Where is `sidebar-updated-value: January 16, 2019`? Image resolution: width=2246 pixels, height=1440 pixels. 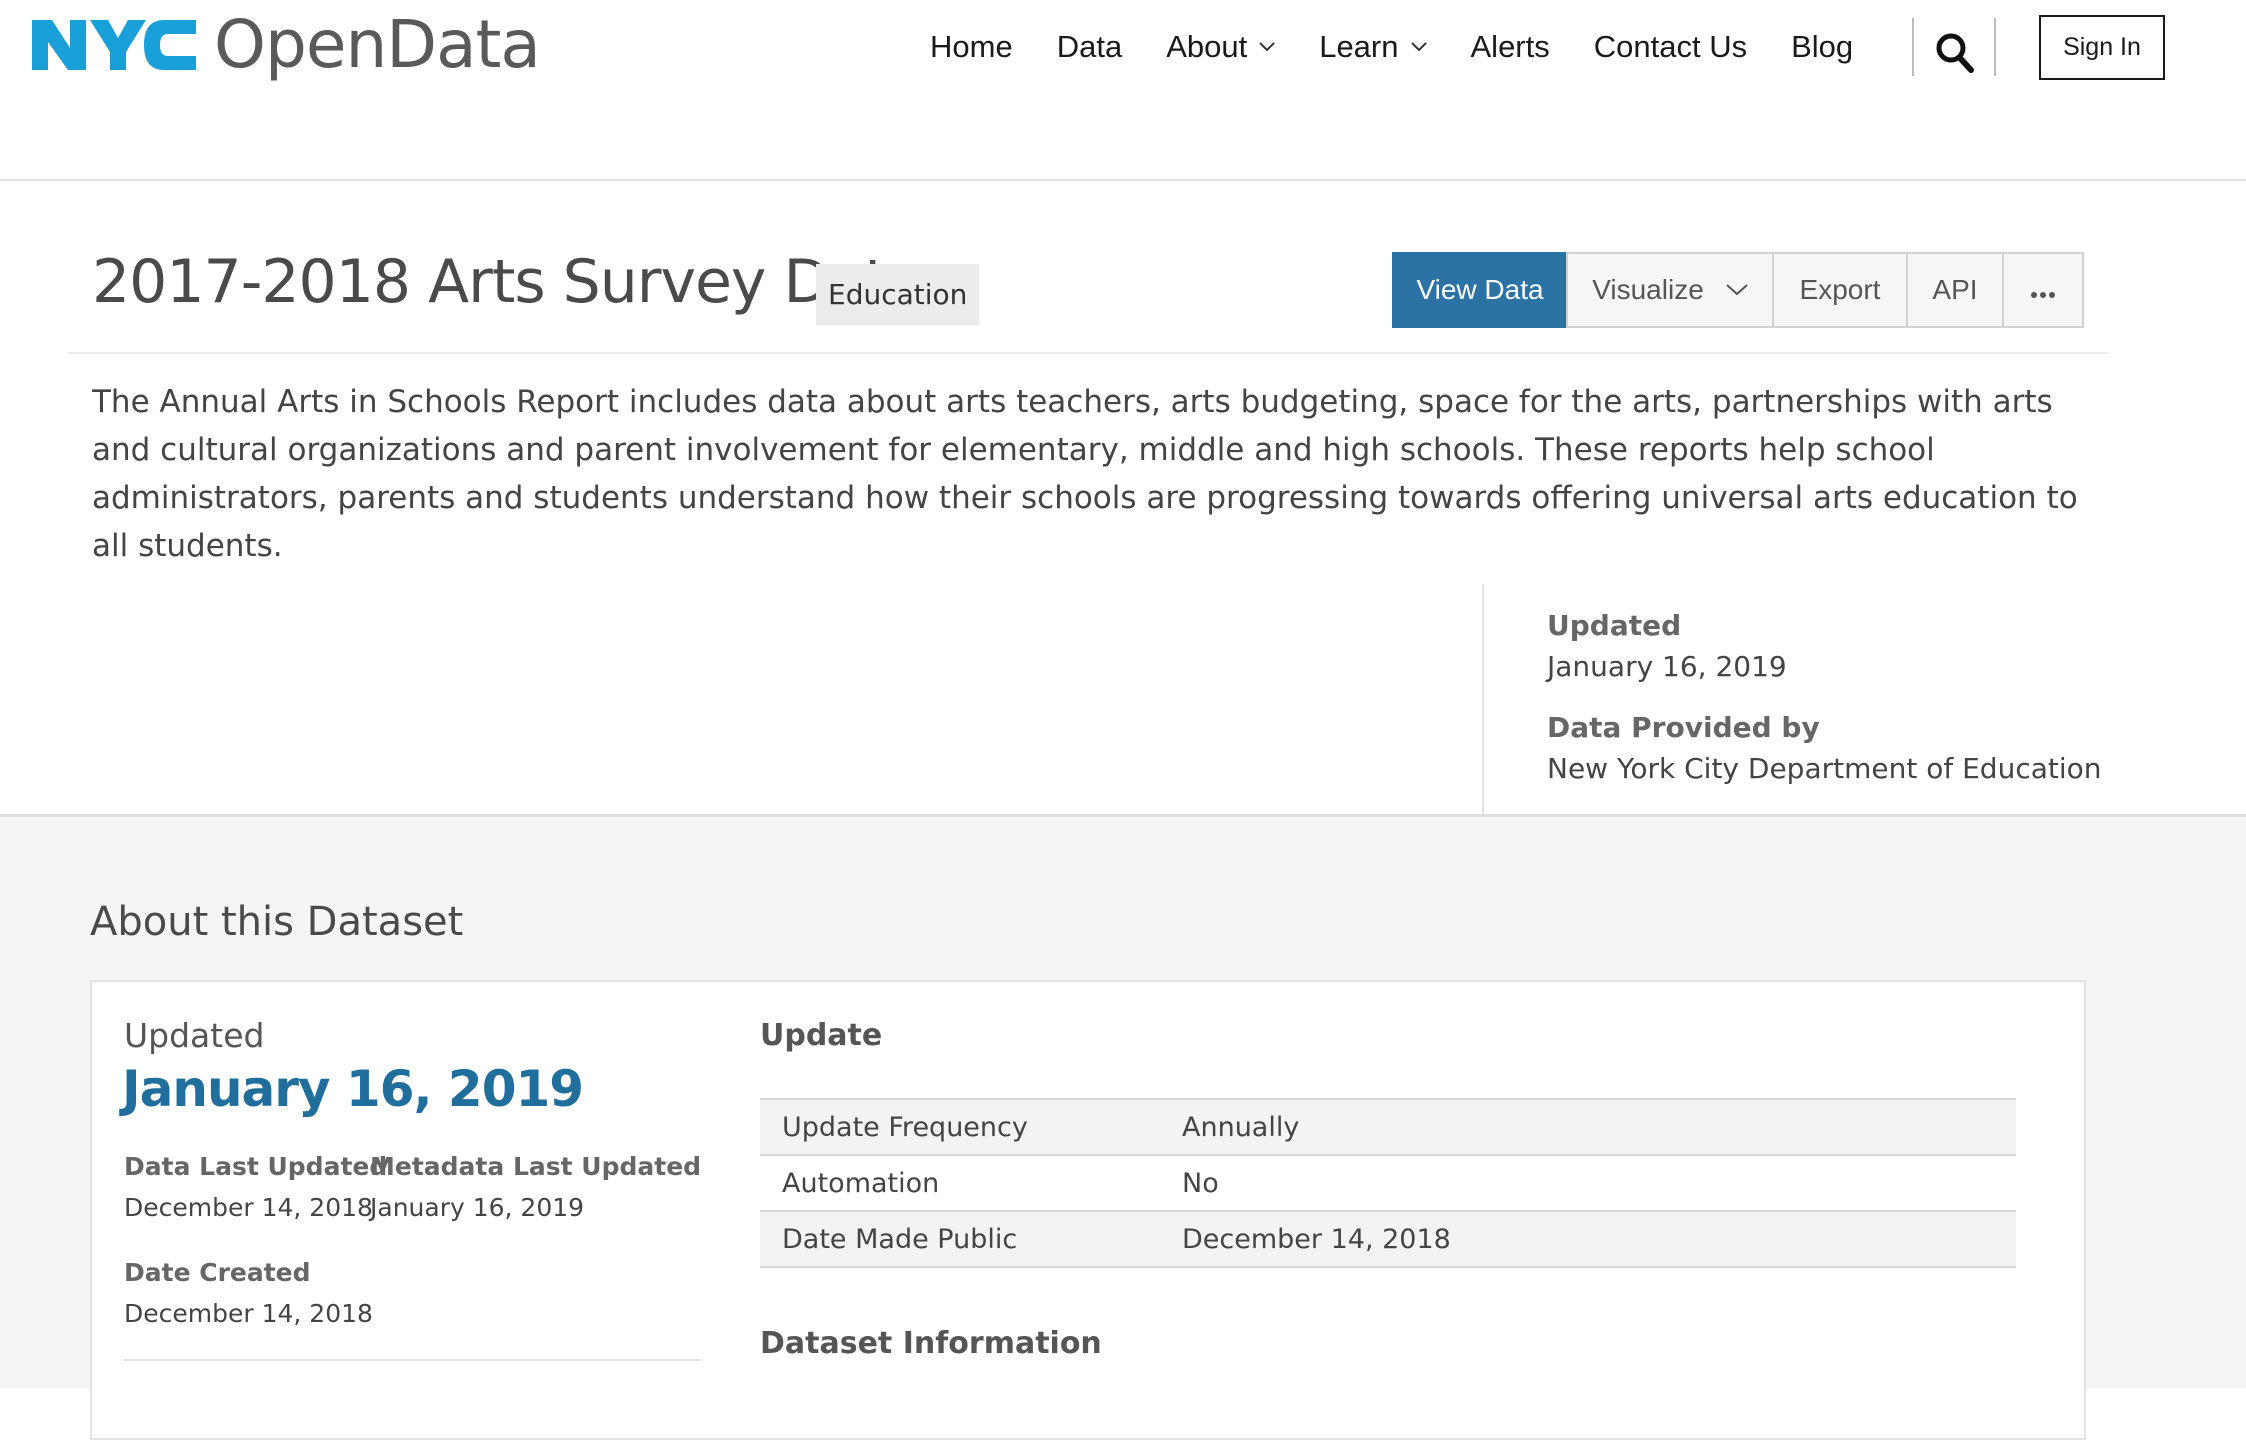
sidebar-updated-value: January 16, 2019 is located at coordinates (1667, 666).